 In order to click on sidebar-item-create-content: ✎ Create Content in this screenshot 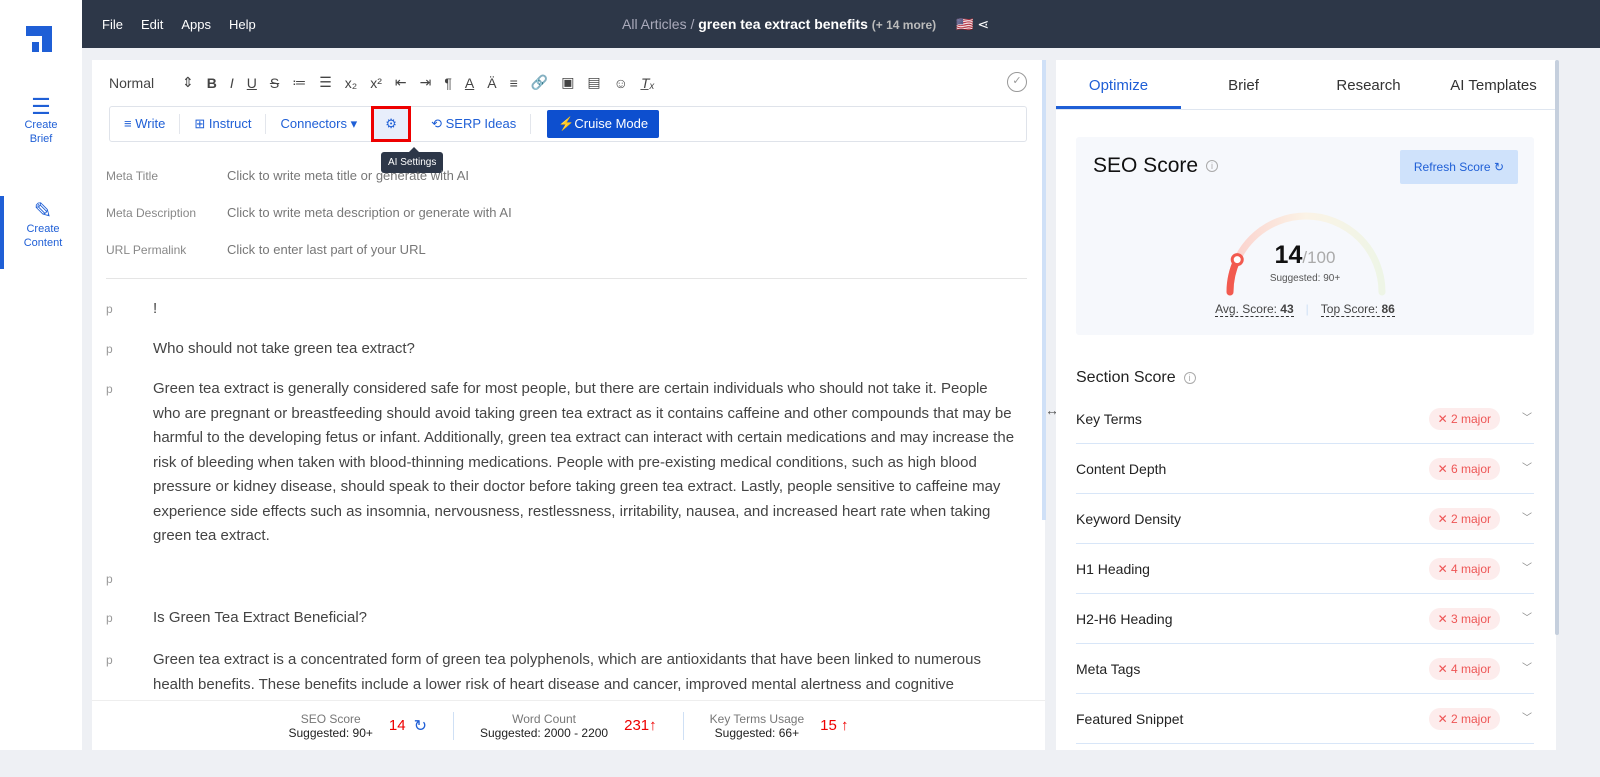, I will do `click(41, 232)`.